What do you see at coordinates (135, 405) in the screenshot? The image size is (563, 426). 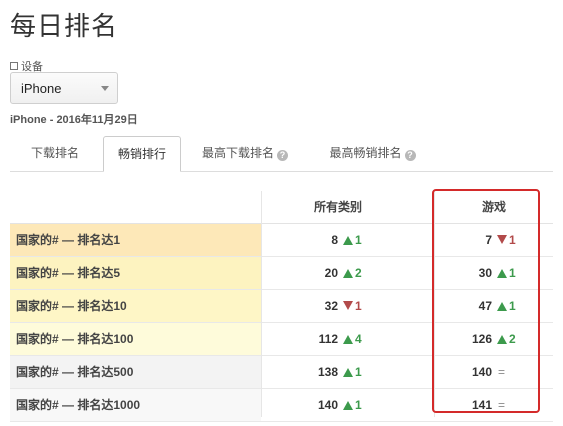 I see `row-label: 国家的# — 排名达1000` at bounding box center [135, 405].